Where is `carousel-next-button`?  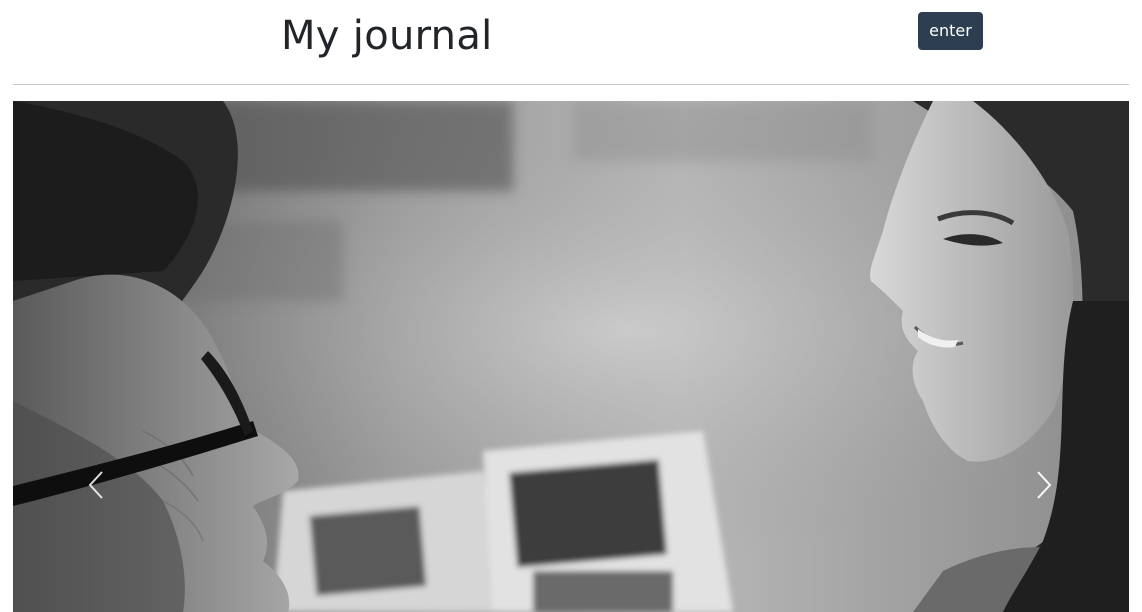 carousel-next-button is located at coordinates (1044, 485).